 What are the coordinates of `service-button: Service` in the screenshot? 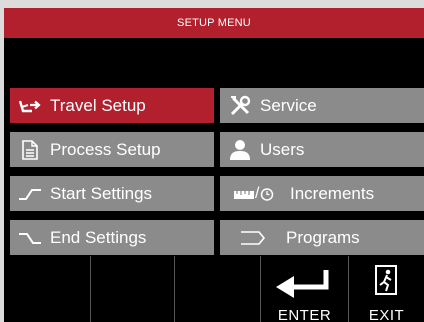 It's located at (322, 105).